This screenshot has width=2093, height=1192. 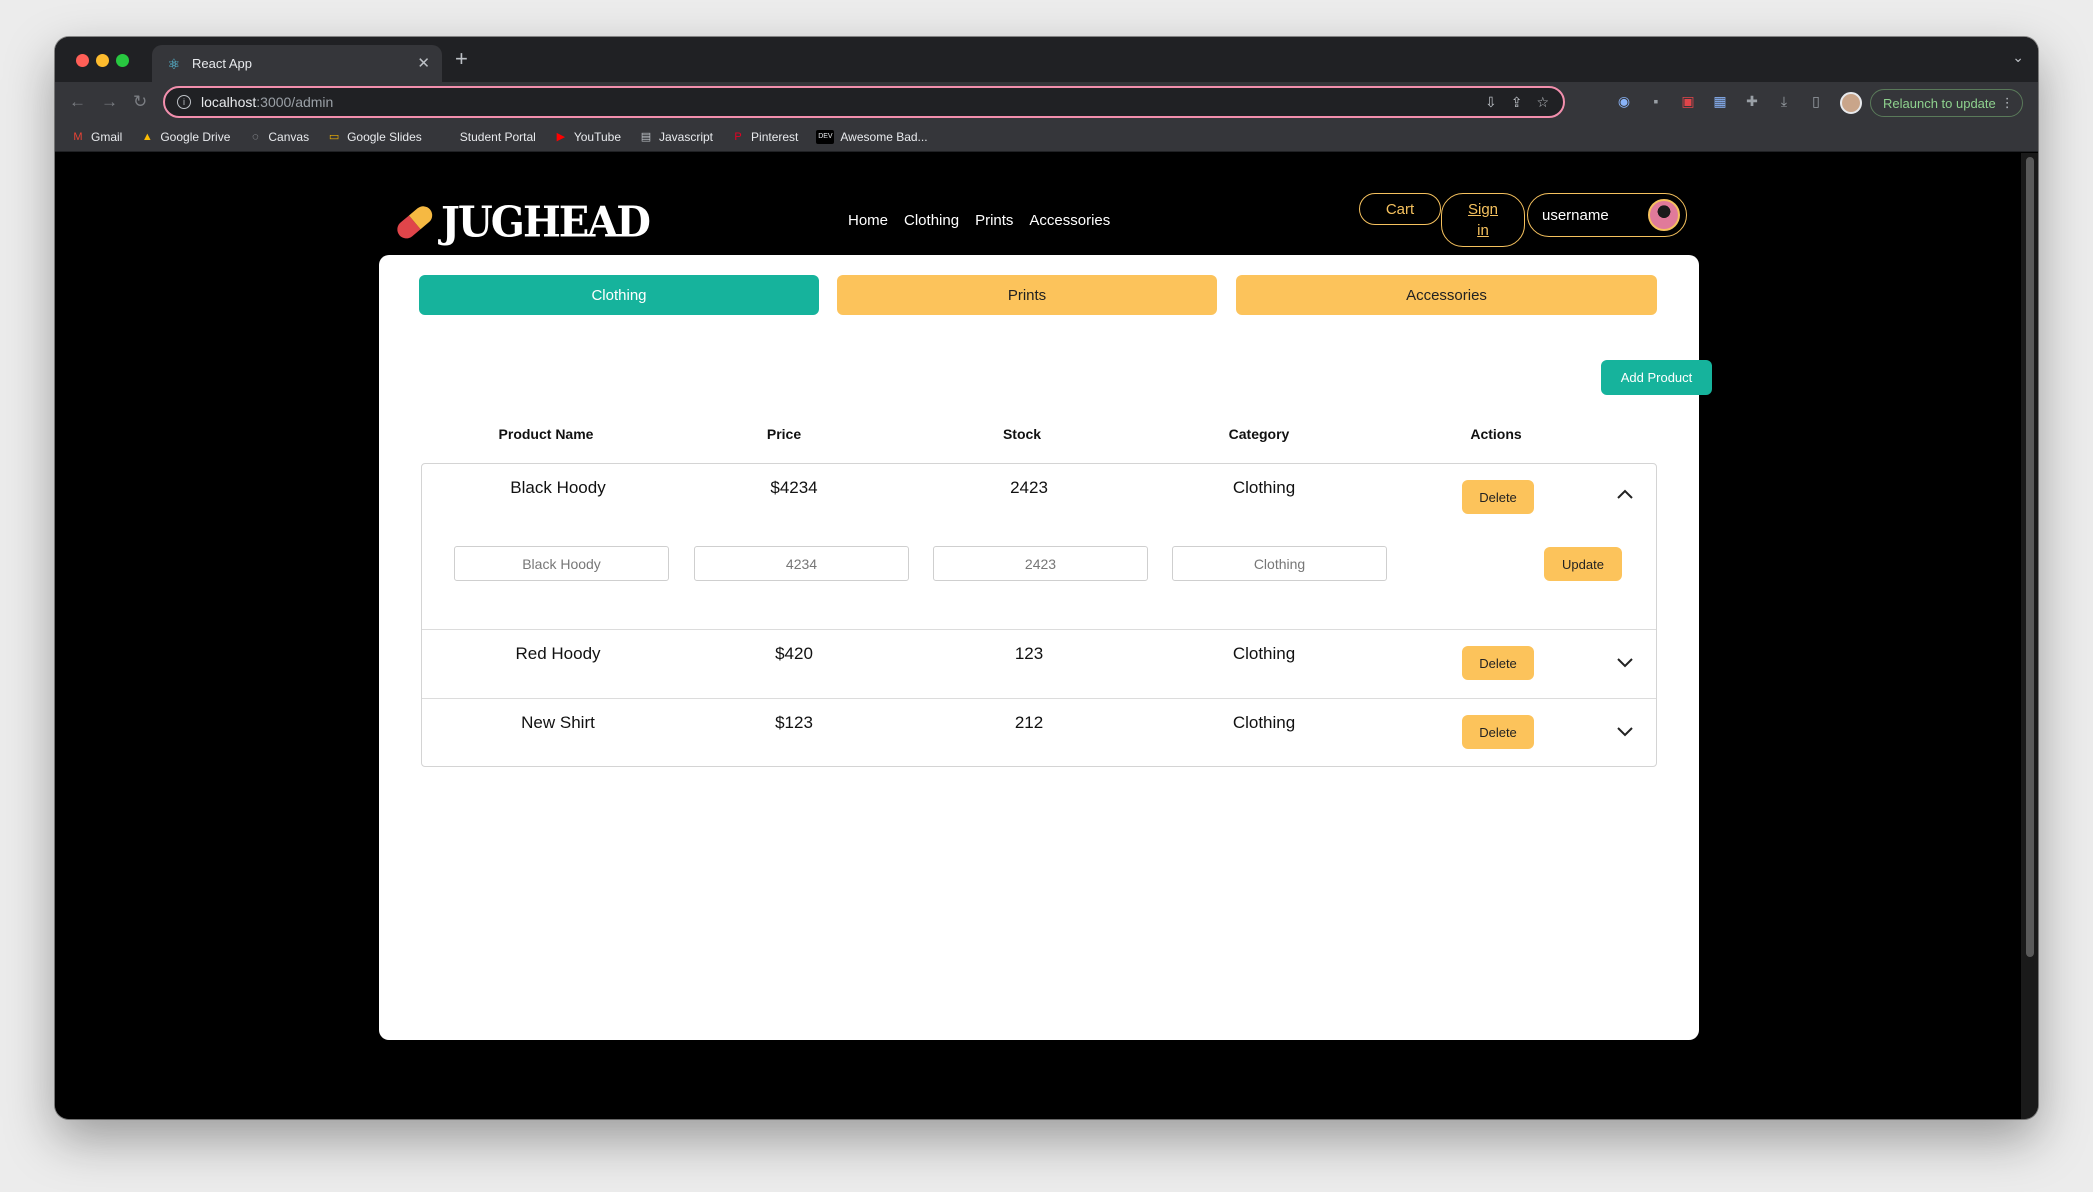 I want to click on new-tab-button: +, so click(x=461, y=59).